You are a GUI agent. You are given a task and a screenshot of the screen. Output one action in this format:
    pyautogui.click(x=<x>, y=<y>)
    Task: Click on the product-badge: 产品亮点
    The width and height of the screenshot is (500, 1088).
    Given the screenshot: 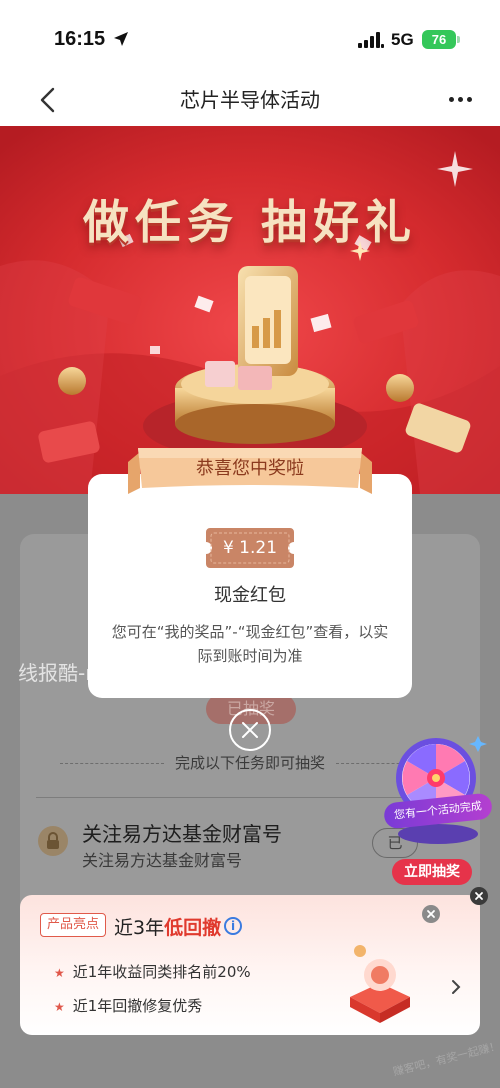 What is the action you would take?
    pyautogui.click(x=73, y=925)
    